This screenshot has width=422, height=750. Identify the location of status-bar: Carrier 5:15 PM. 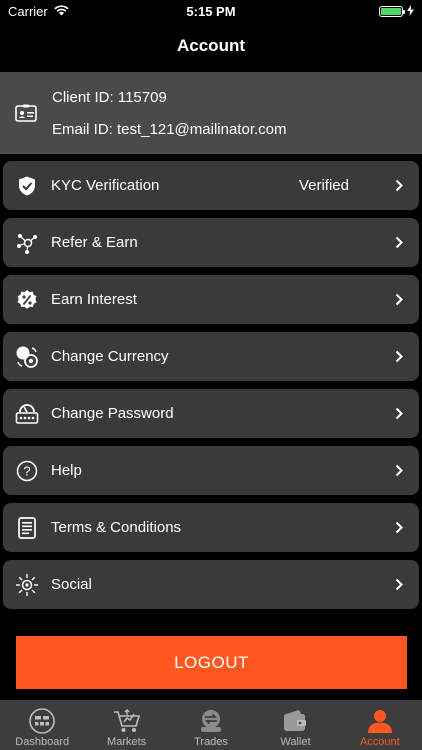
(211, 11).